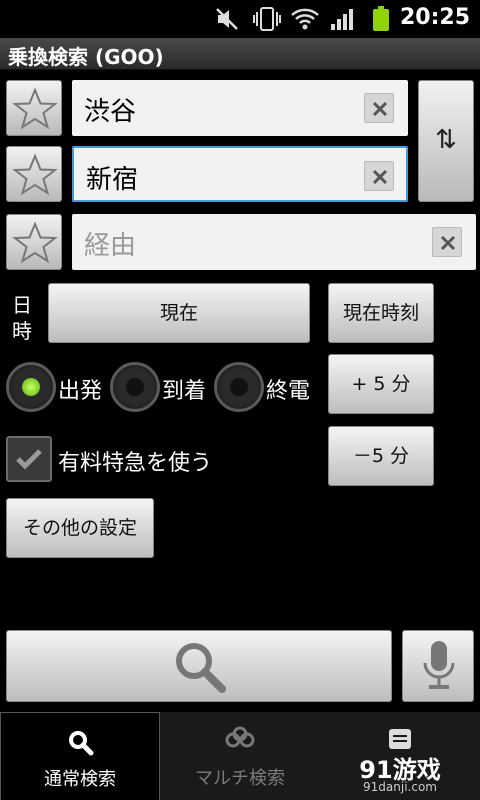  I want to click on date-label-bottom: 時, so click(22, 331).